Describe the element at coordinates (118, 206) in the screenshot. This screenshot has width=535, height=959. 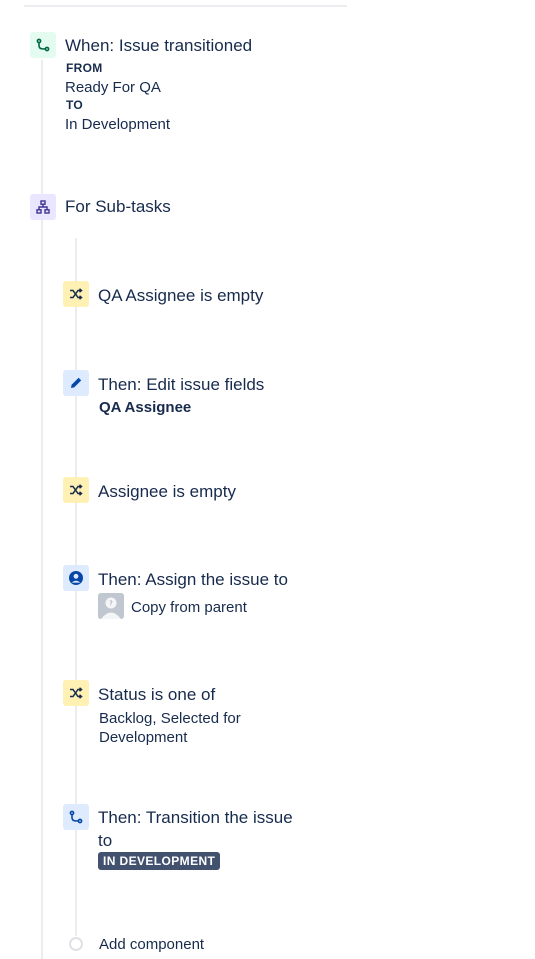
I see `branch-title: For Sub-tasks` at that location.